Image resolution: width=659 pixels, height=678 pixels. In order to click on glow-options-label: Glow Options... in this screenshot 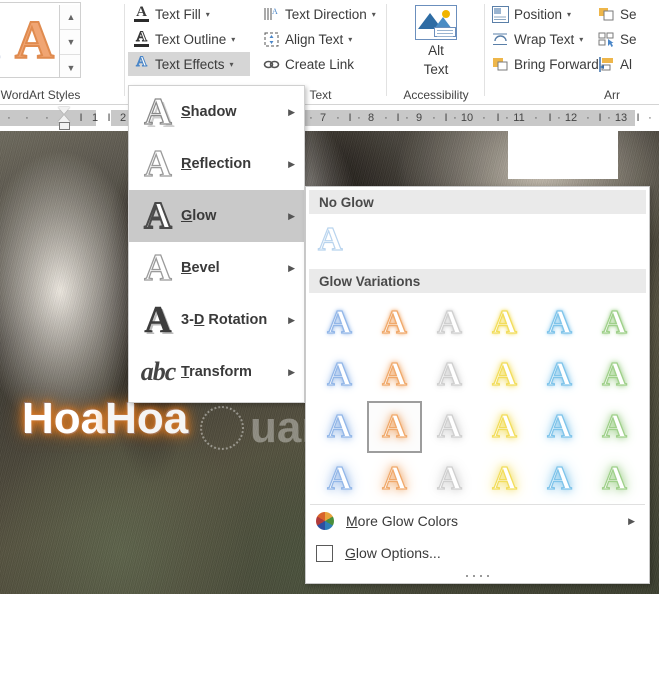, I will do `click(393, 553)`.